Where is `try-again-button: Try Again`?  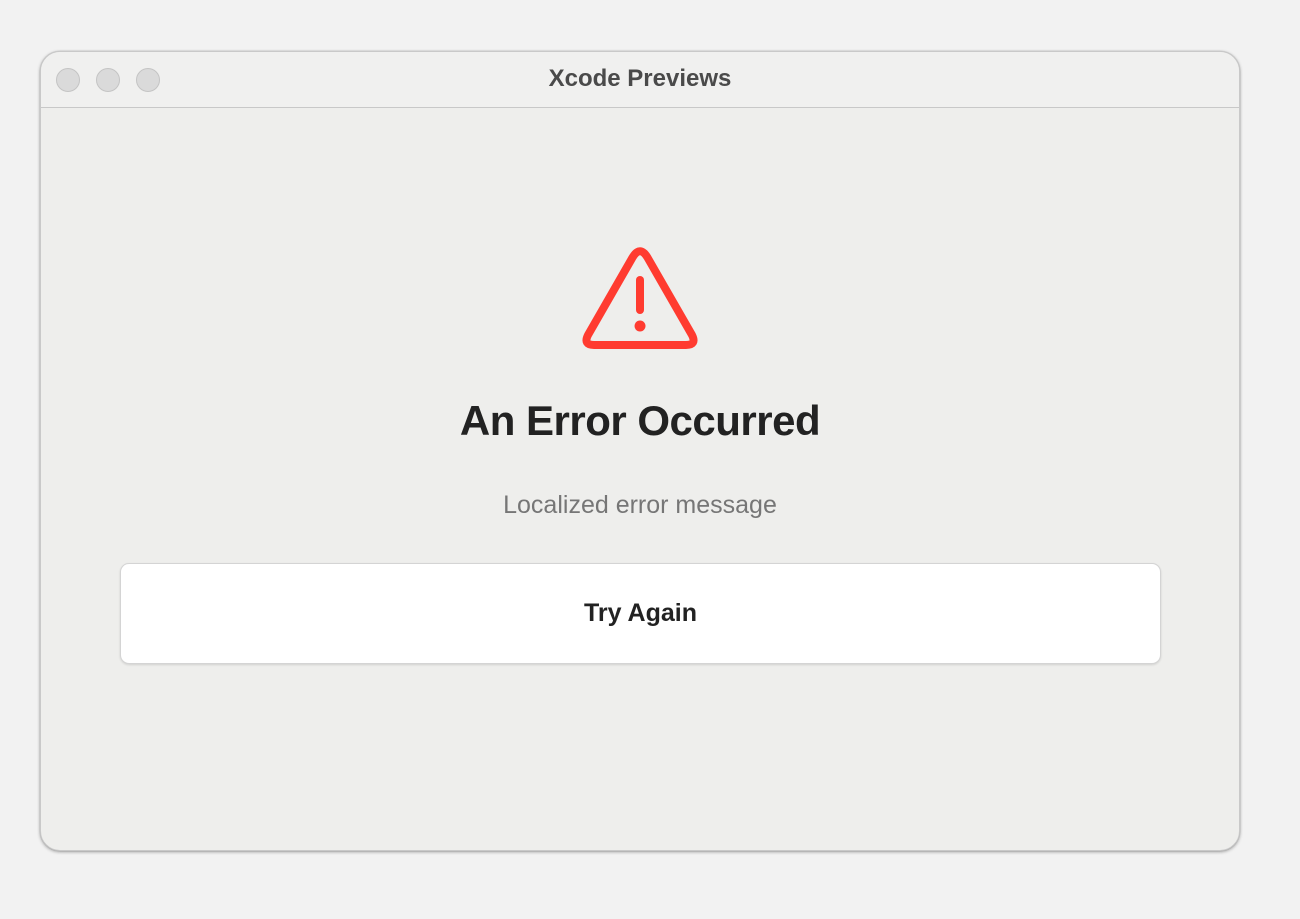
try-again-button: Try Again is located at coordinates (640, 613).